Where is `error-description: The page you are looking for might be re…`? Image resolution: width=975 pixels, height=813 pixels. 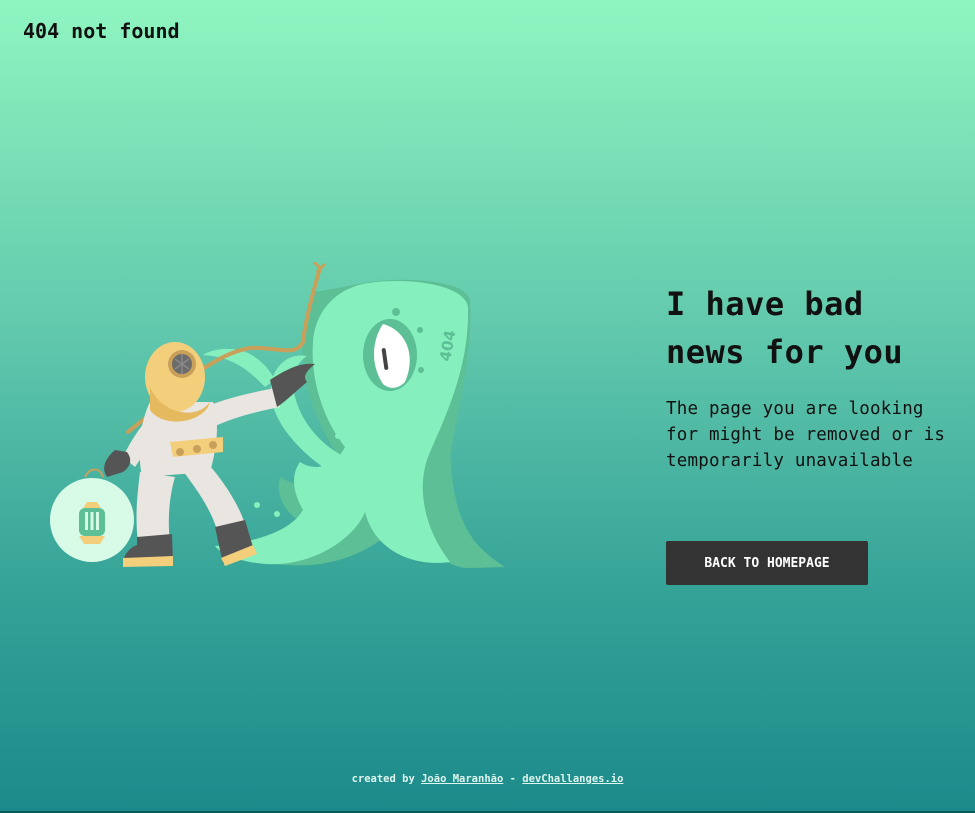 error-description: The page you are looking for might be re… is located at coordinates (806, 435).